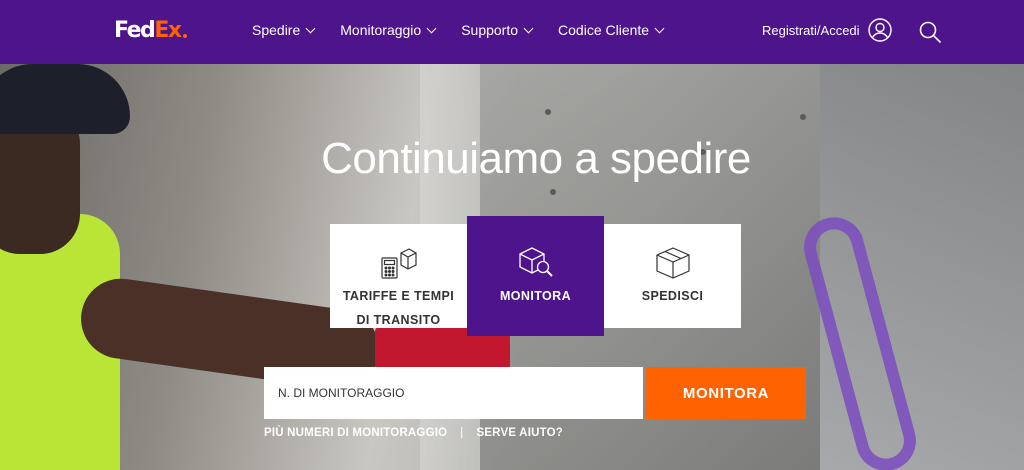 The width and height of the screenshot is (1024, 470). What do you see at coordinates (879, 30) in the screenshot?
I see `user-circle-icon` at bounding box center [879, 30].